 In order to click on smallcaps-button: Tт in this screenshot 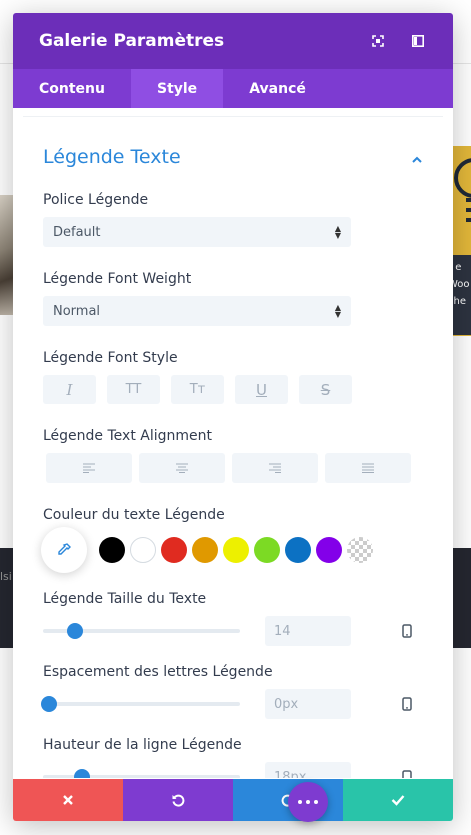, I will do `click(197, 389)`.